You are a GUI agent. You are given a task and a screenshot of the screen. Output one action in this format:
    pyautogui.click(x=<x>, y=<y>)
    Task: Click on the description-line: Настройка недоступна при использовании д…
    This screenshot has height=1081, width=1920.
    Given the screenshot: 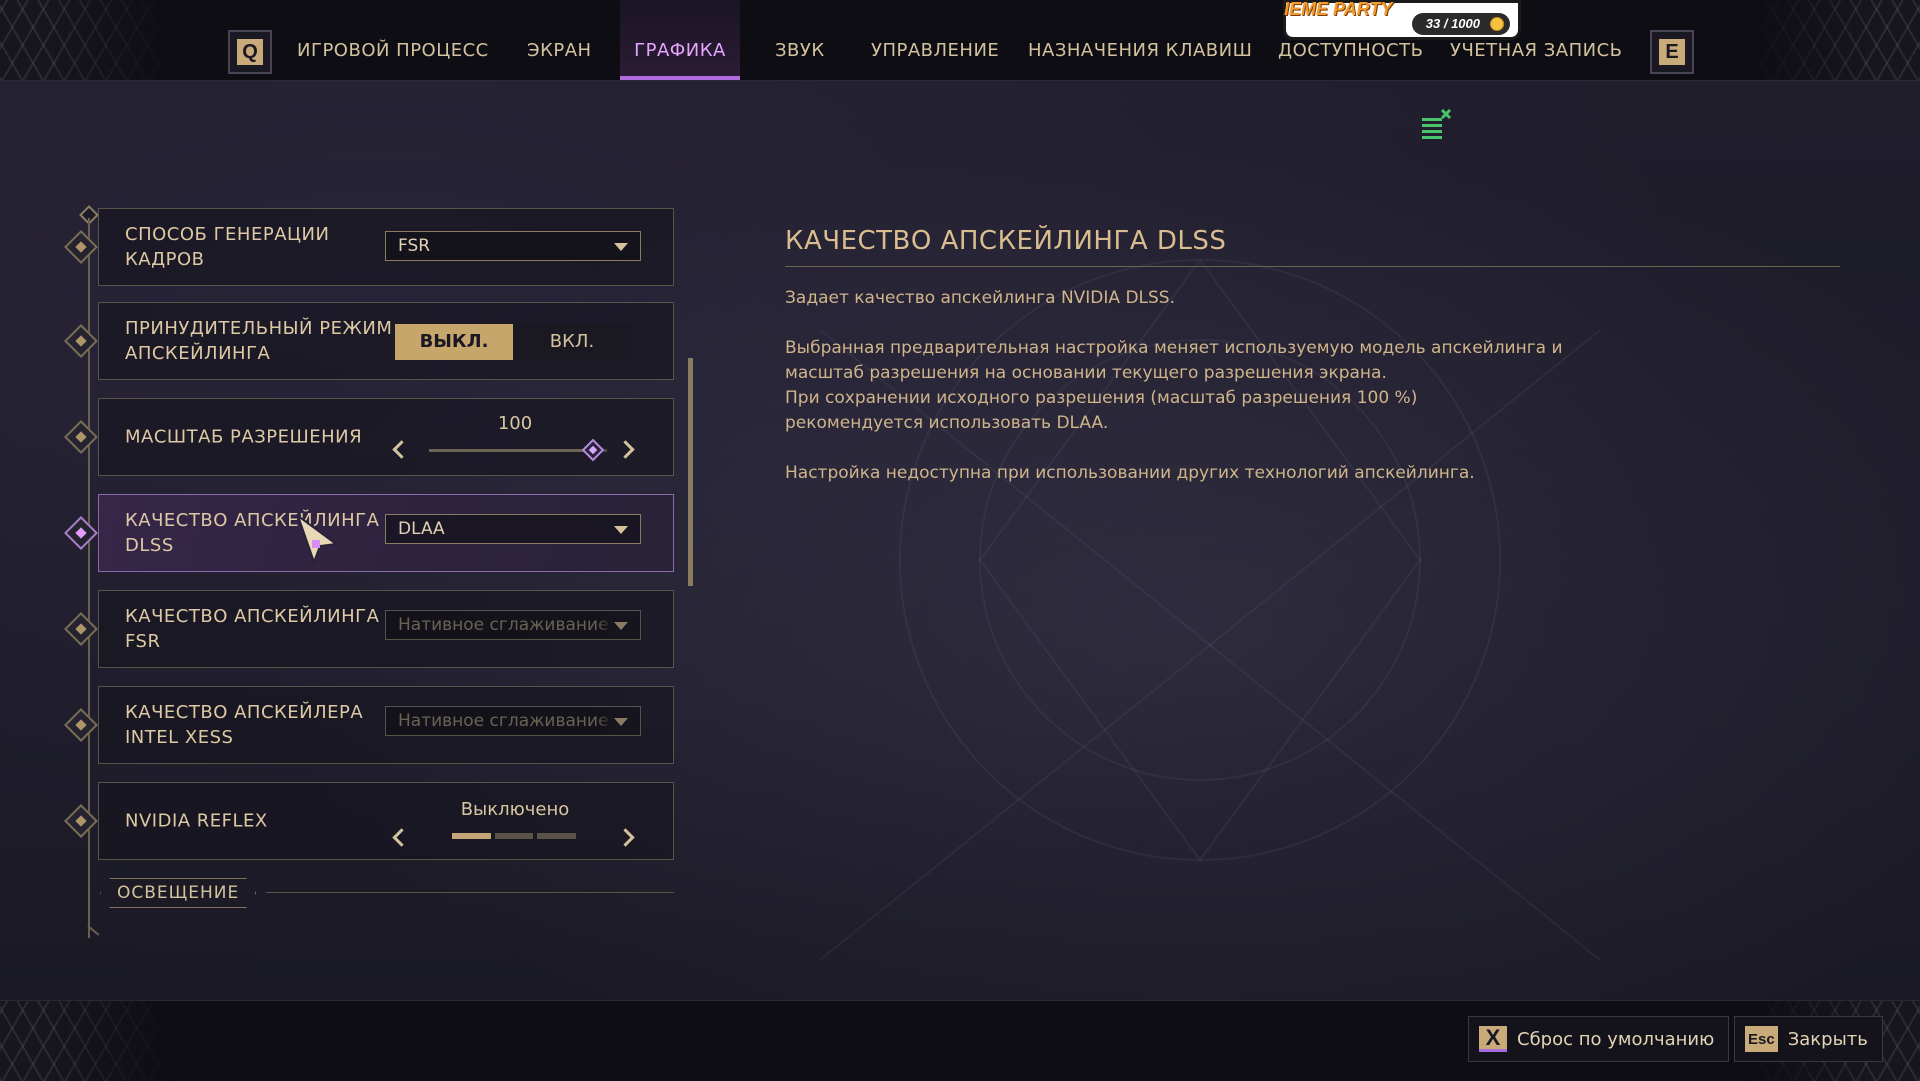 What is the action you would take?
    pyautogui.click(x=1130, y=473)
    